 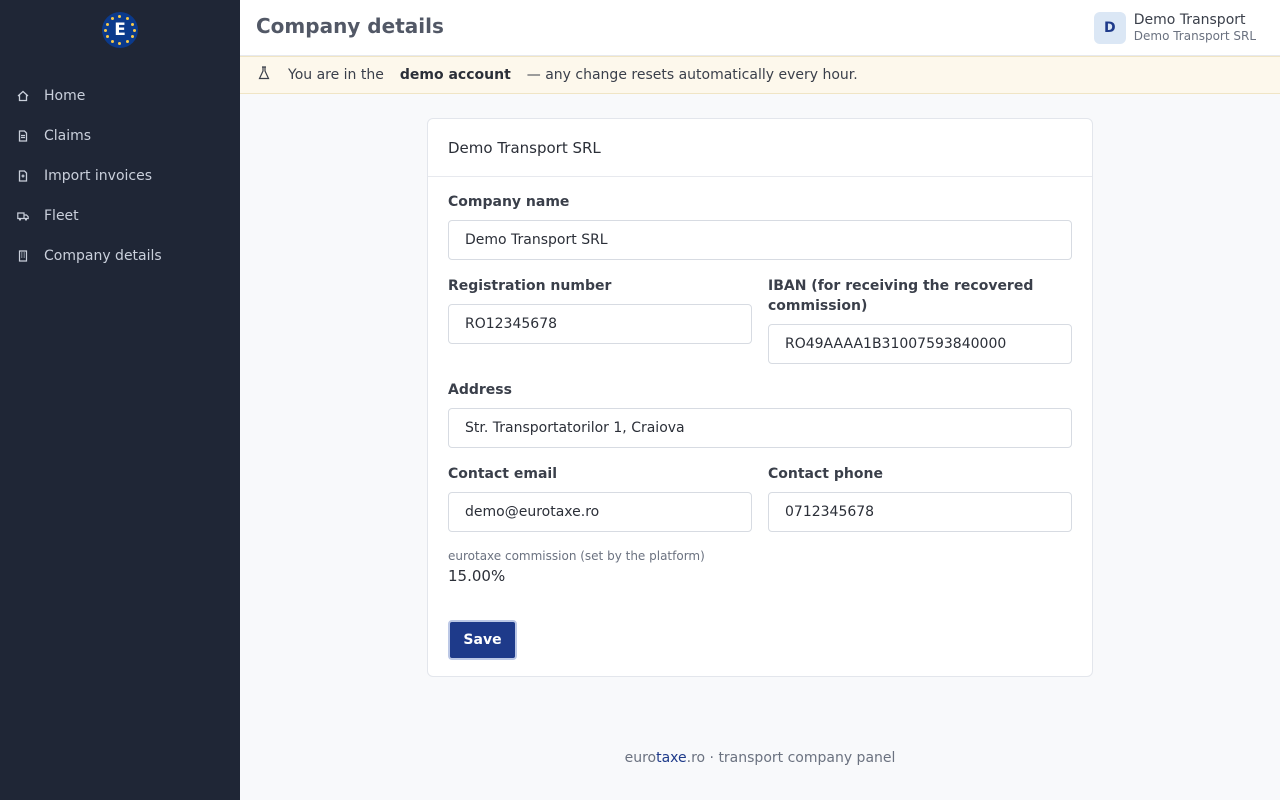 What do you see at coordinates (120, 216) in the screenshot?
I see `sidebar-item-fleet: Fleet` at bounding box center [120, 216].